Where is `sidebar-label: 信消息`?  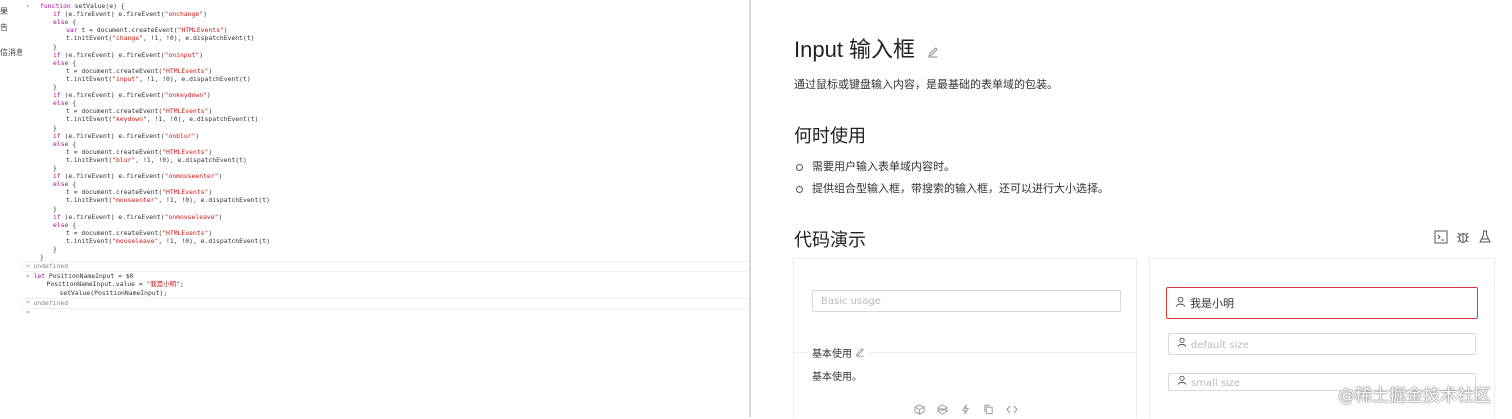 sidebar-label: 信消息 is located at coordinates (12, 52).